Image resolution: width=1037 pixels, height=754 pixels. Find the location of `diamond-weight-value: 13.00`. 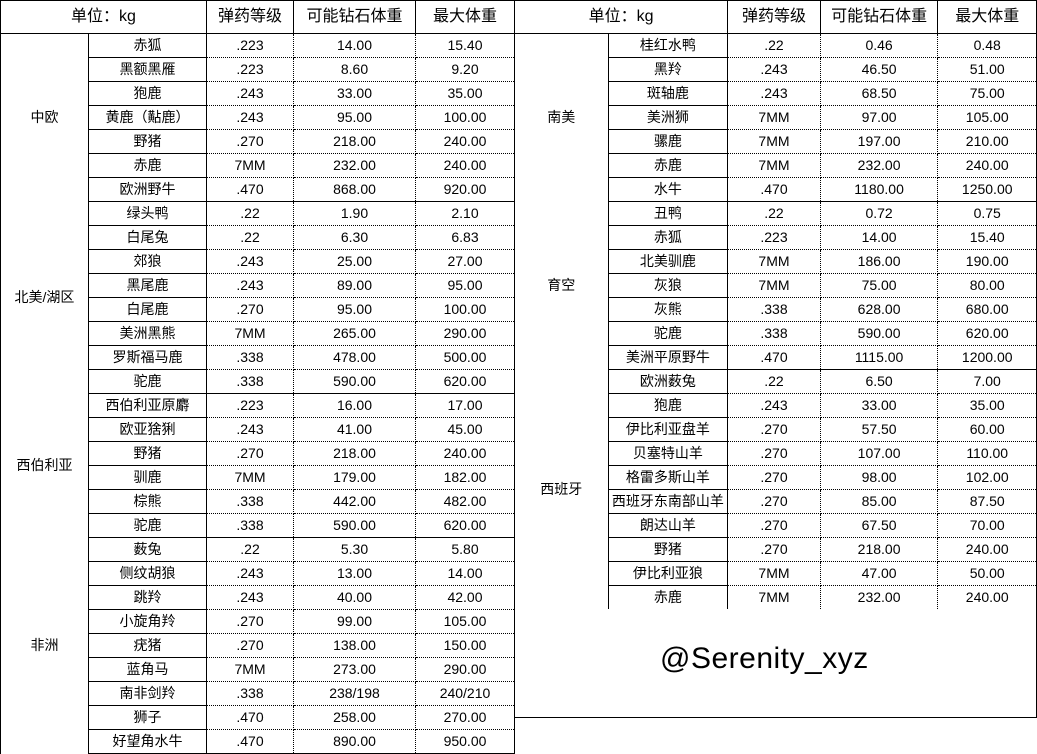

diamond-weight-value: 13.00 is located at coordinates (354, 573).